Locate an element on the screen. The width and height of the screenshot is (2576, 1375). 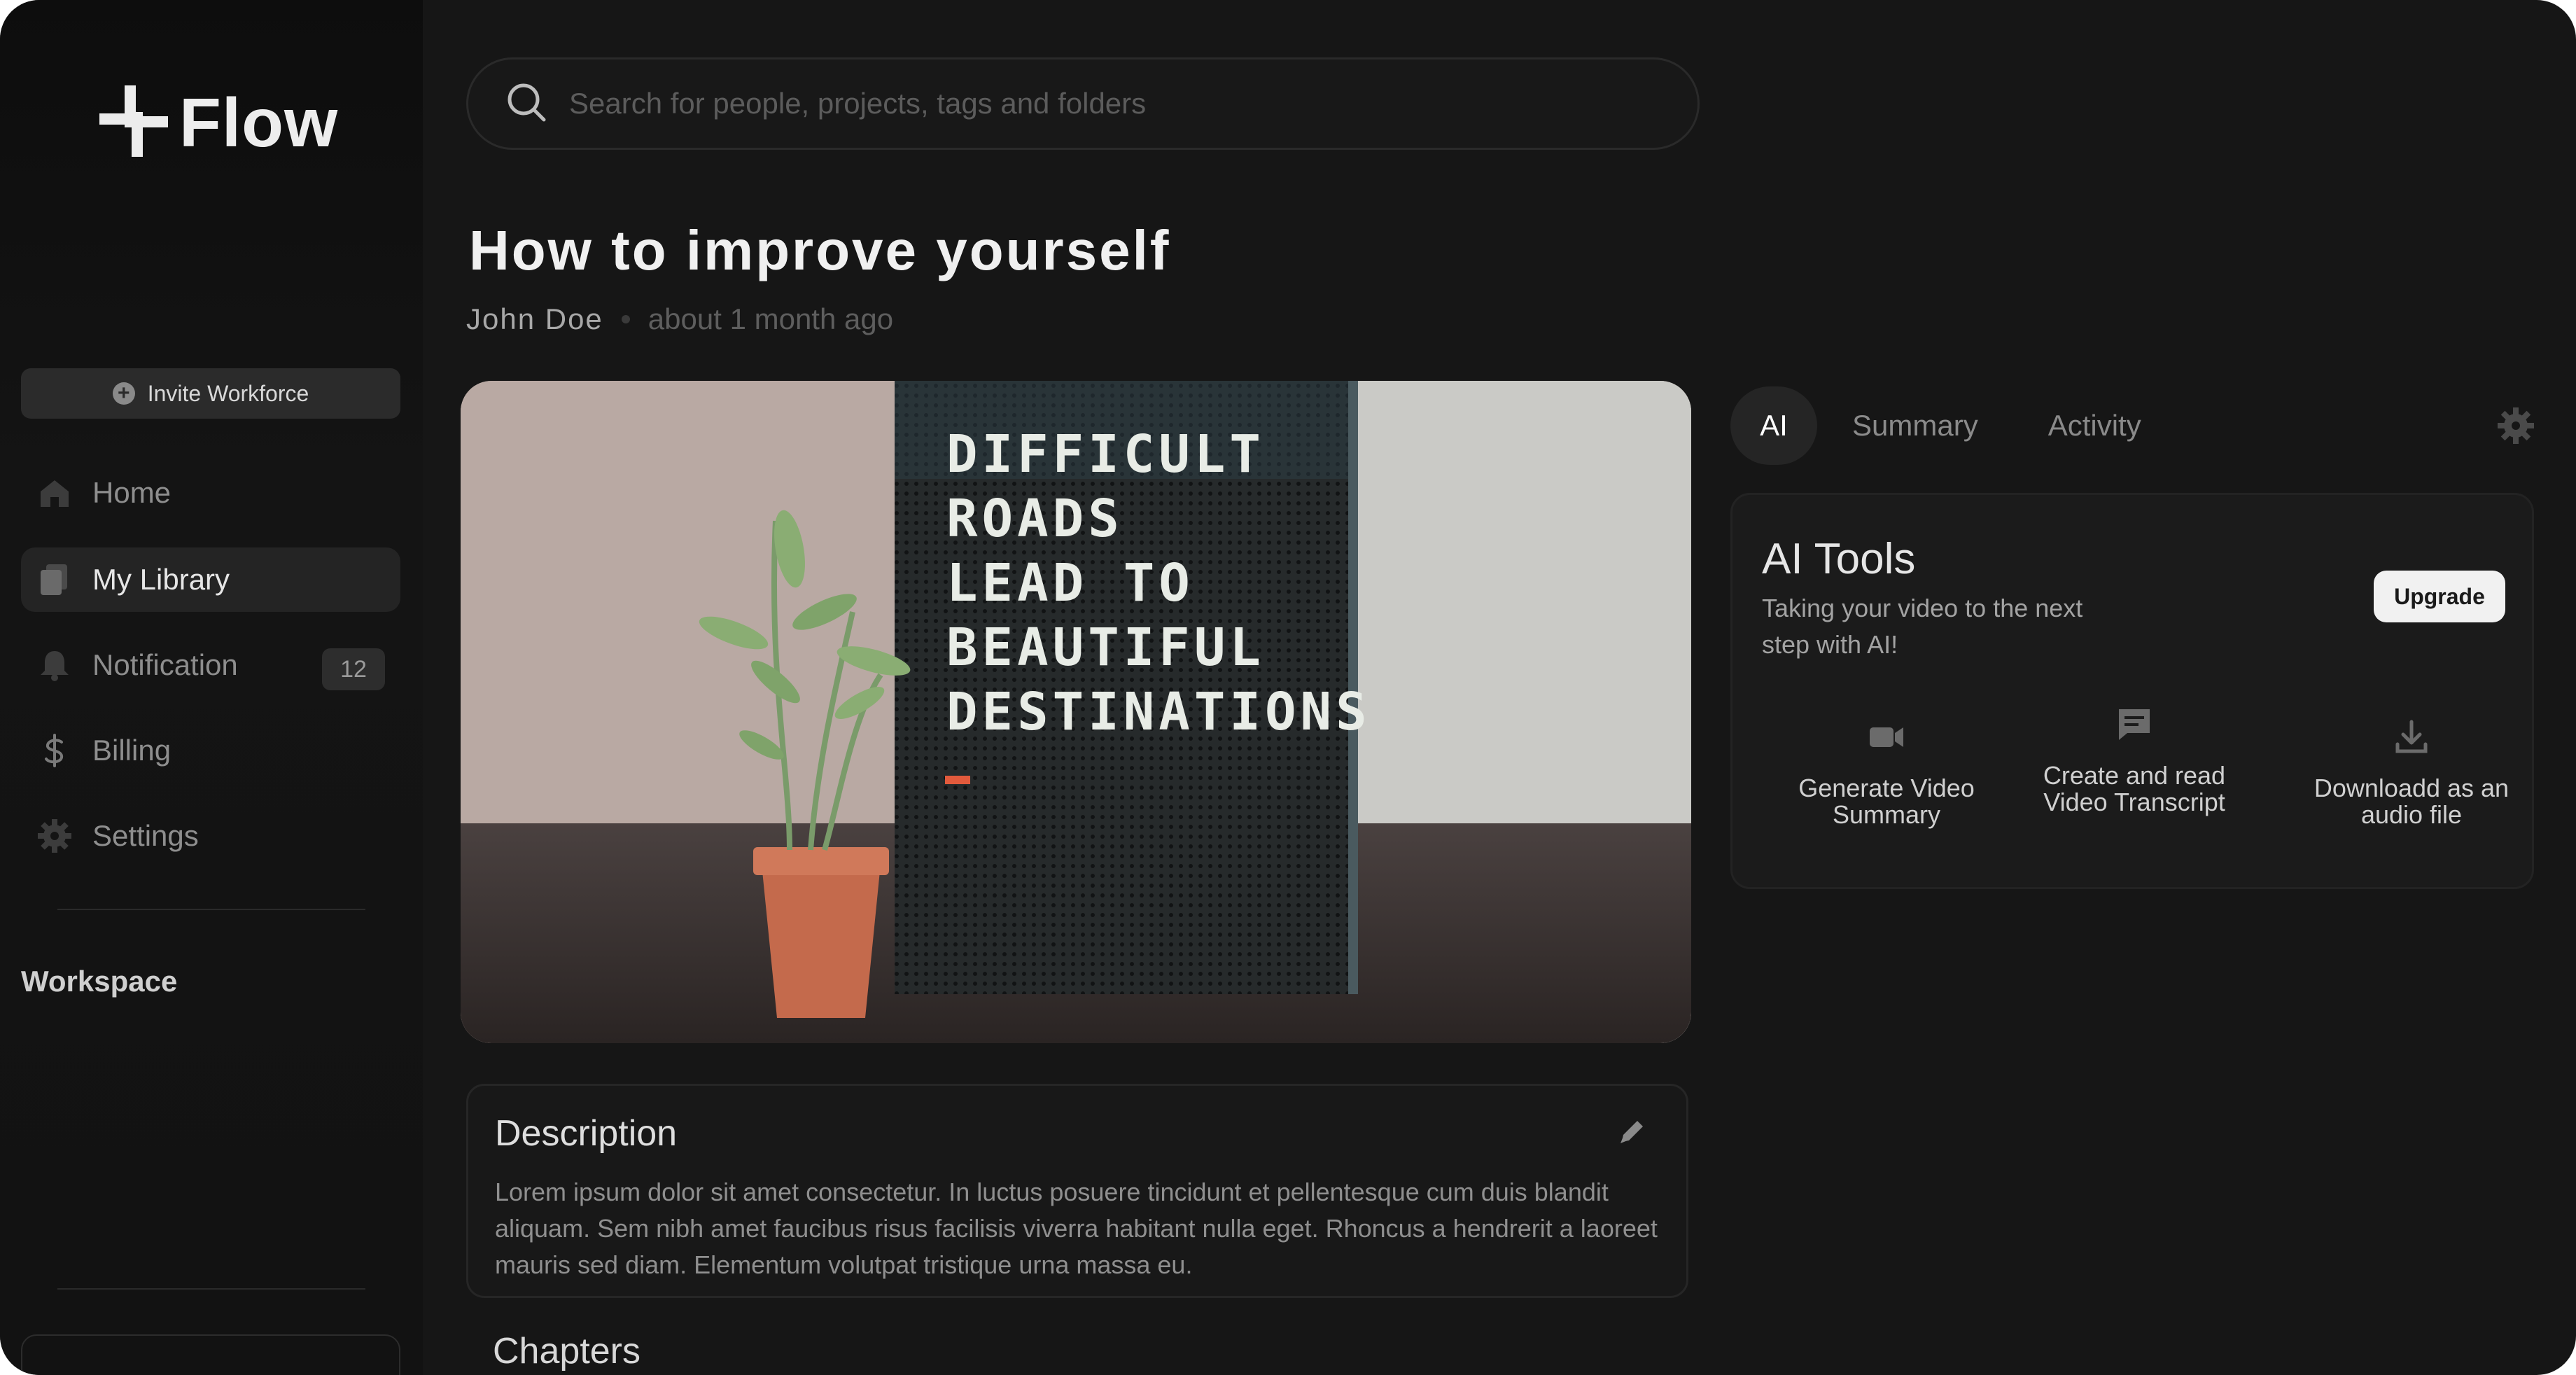
sidebar-item-label: Settings is located at coordinates (145, 835).